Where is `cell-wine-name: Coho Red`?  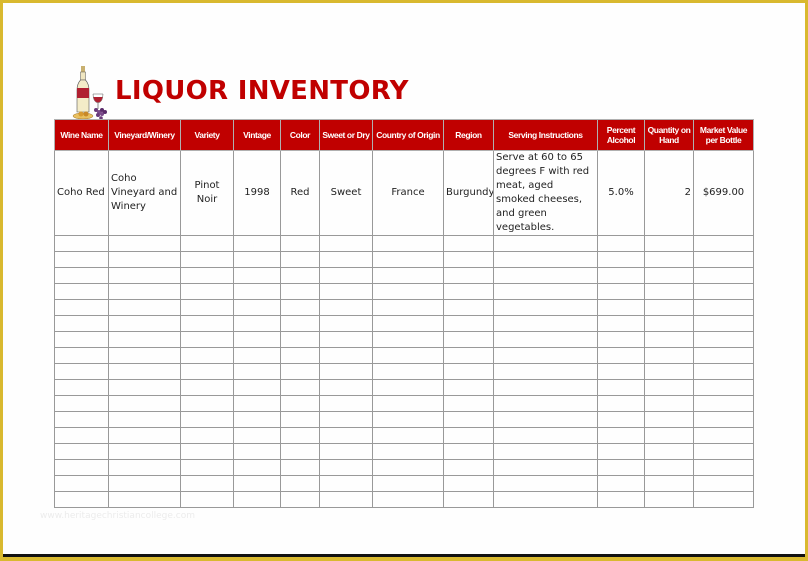
cell-wine-name: Coho Red is located at coordinates (81, 193).